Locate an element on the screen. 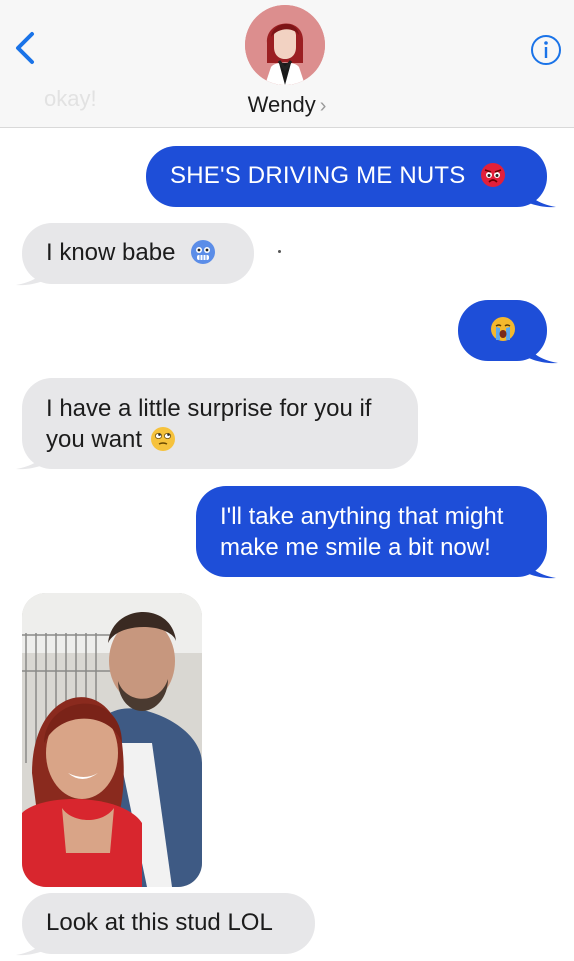 The height and width of the screenshot is (961, 574). avatar-illustration is located at coordinates (285, 45).